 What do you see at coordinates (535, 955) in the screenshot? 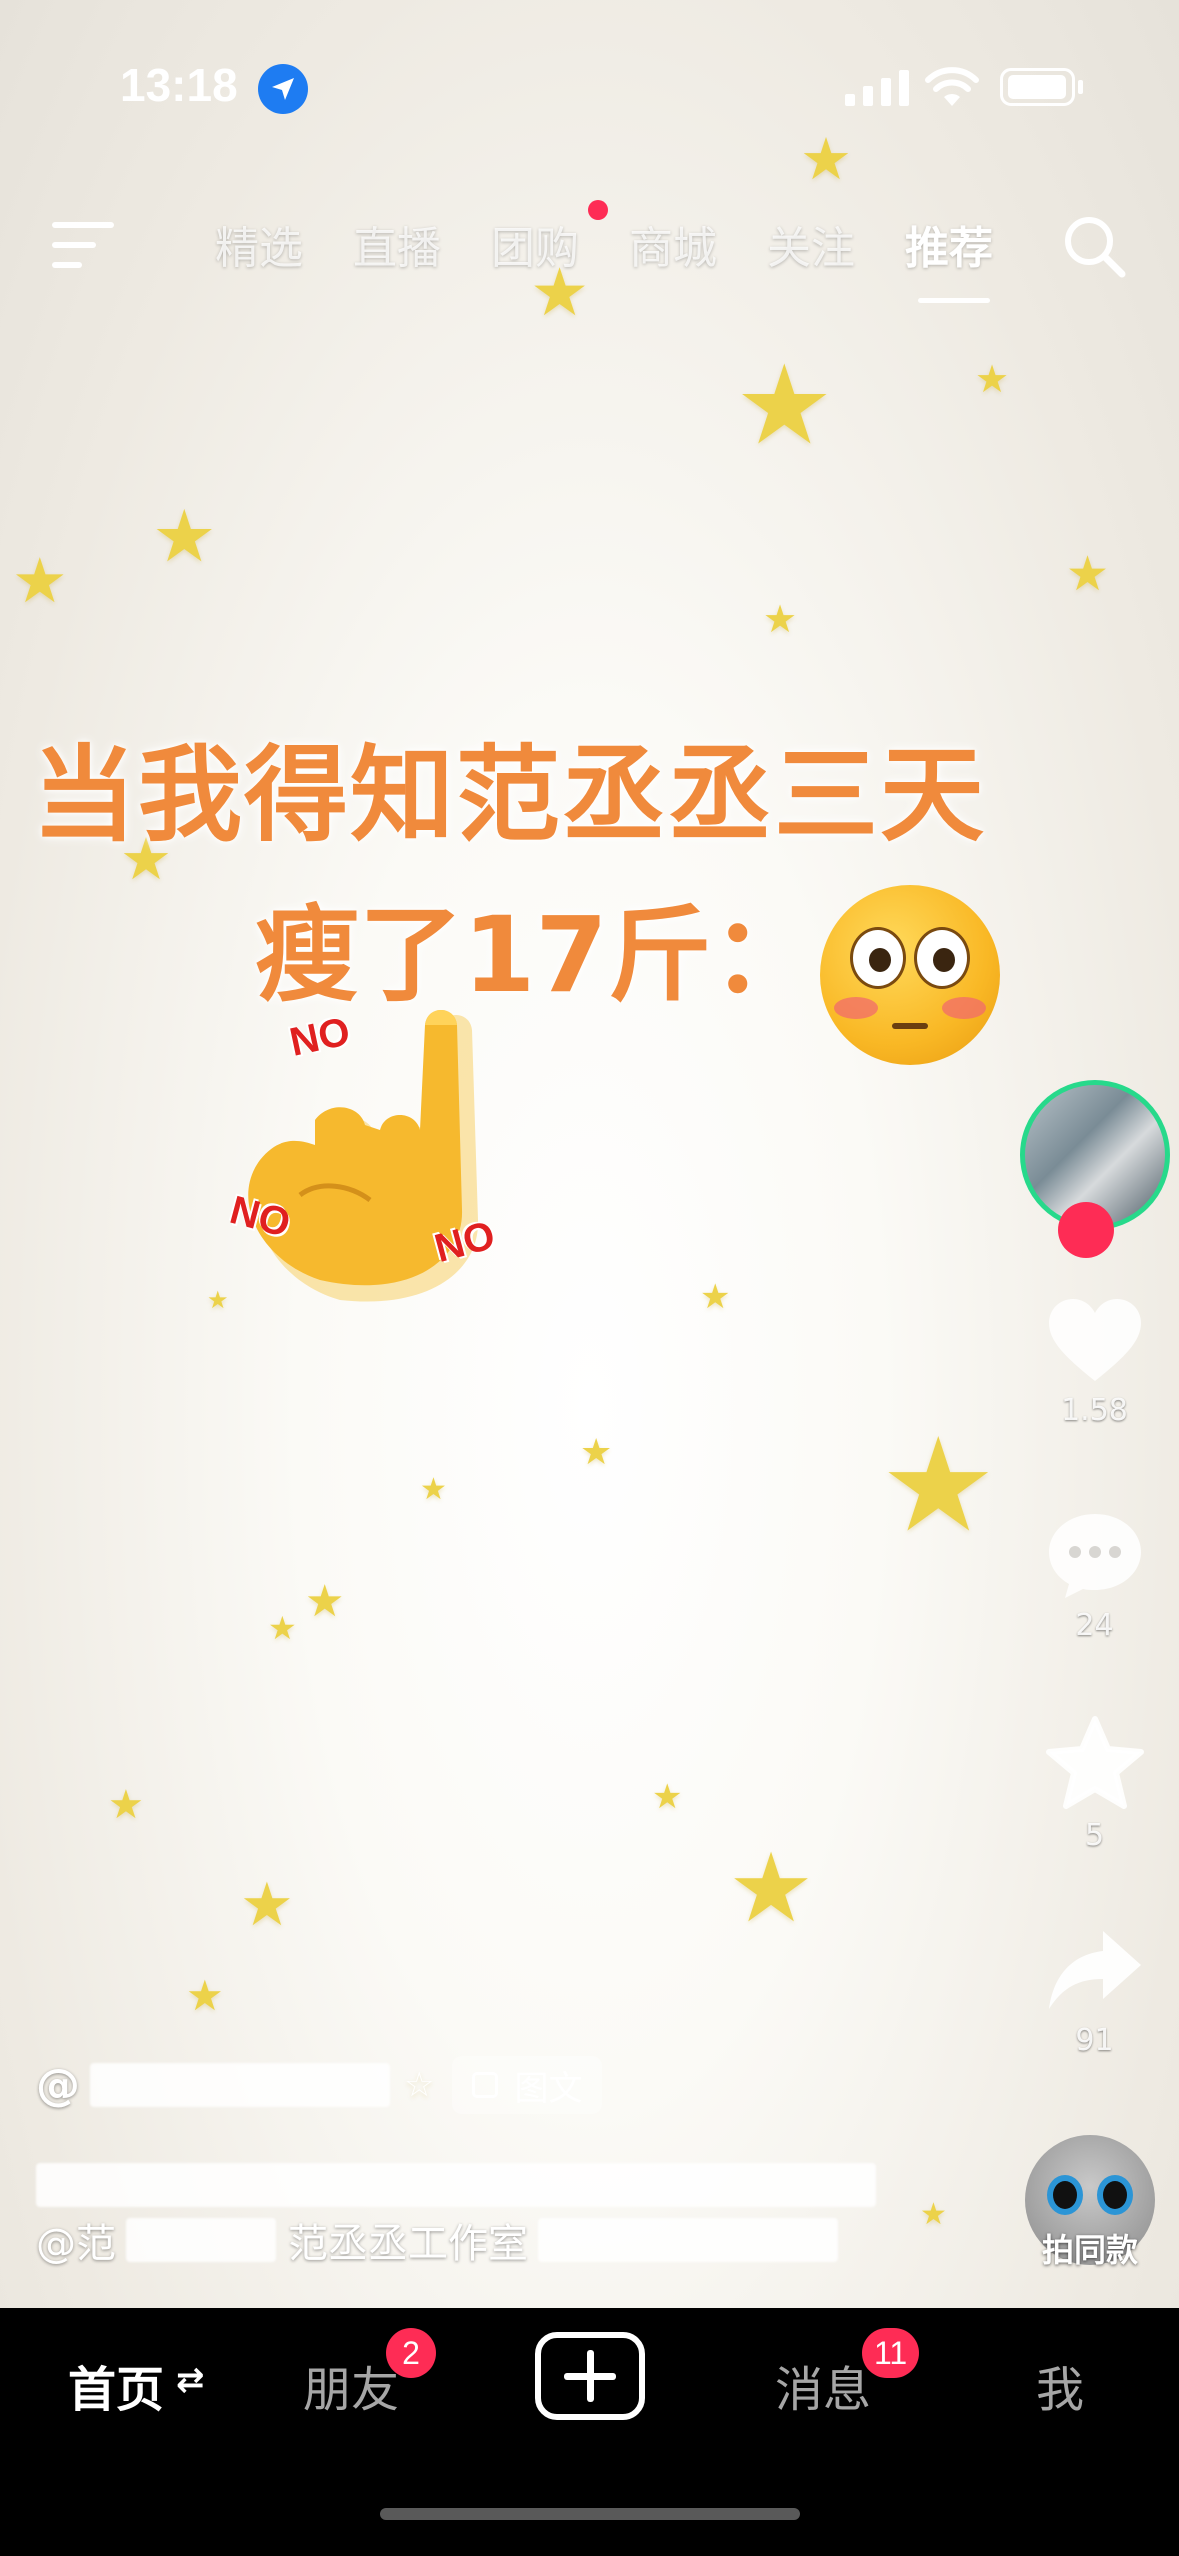
I see `caption-line-2: 瘦了17斤：` at bounding box center [535, 955].